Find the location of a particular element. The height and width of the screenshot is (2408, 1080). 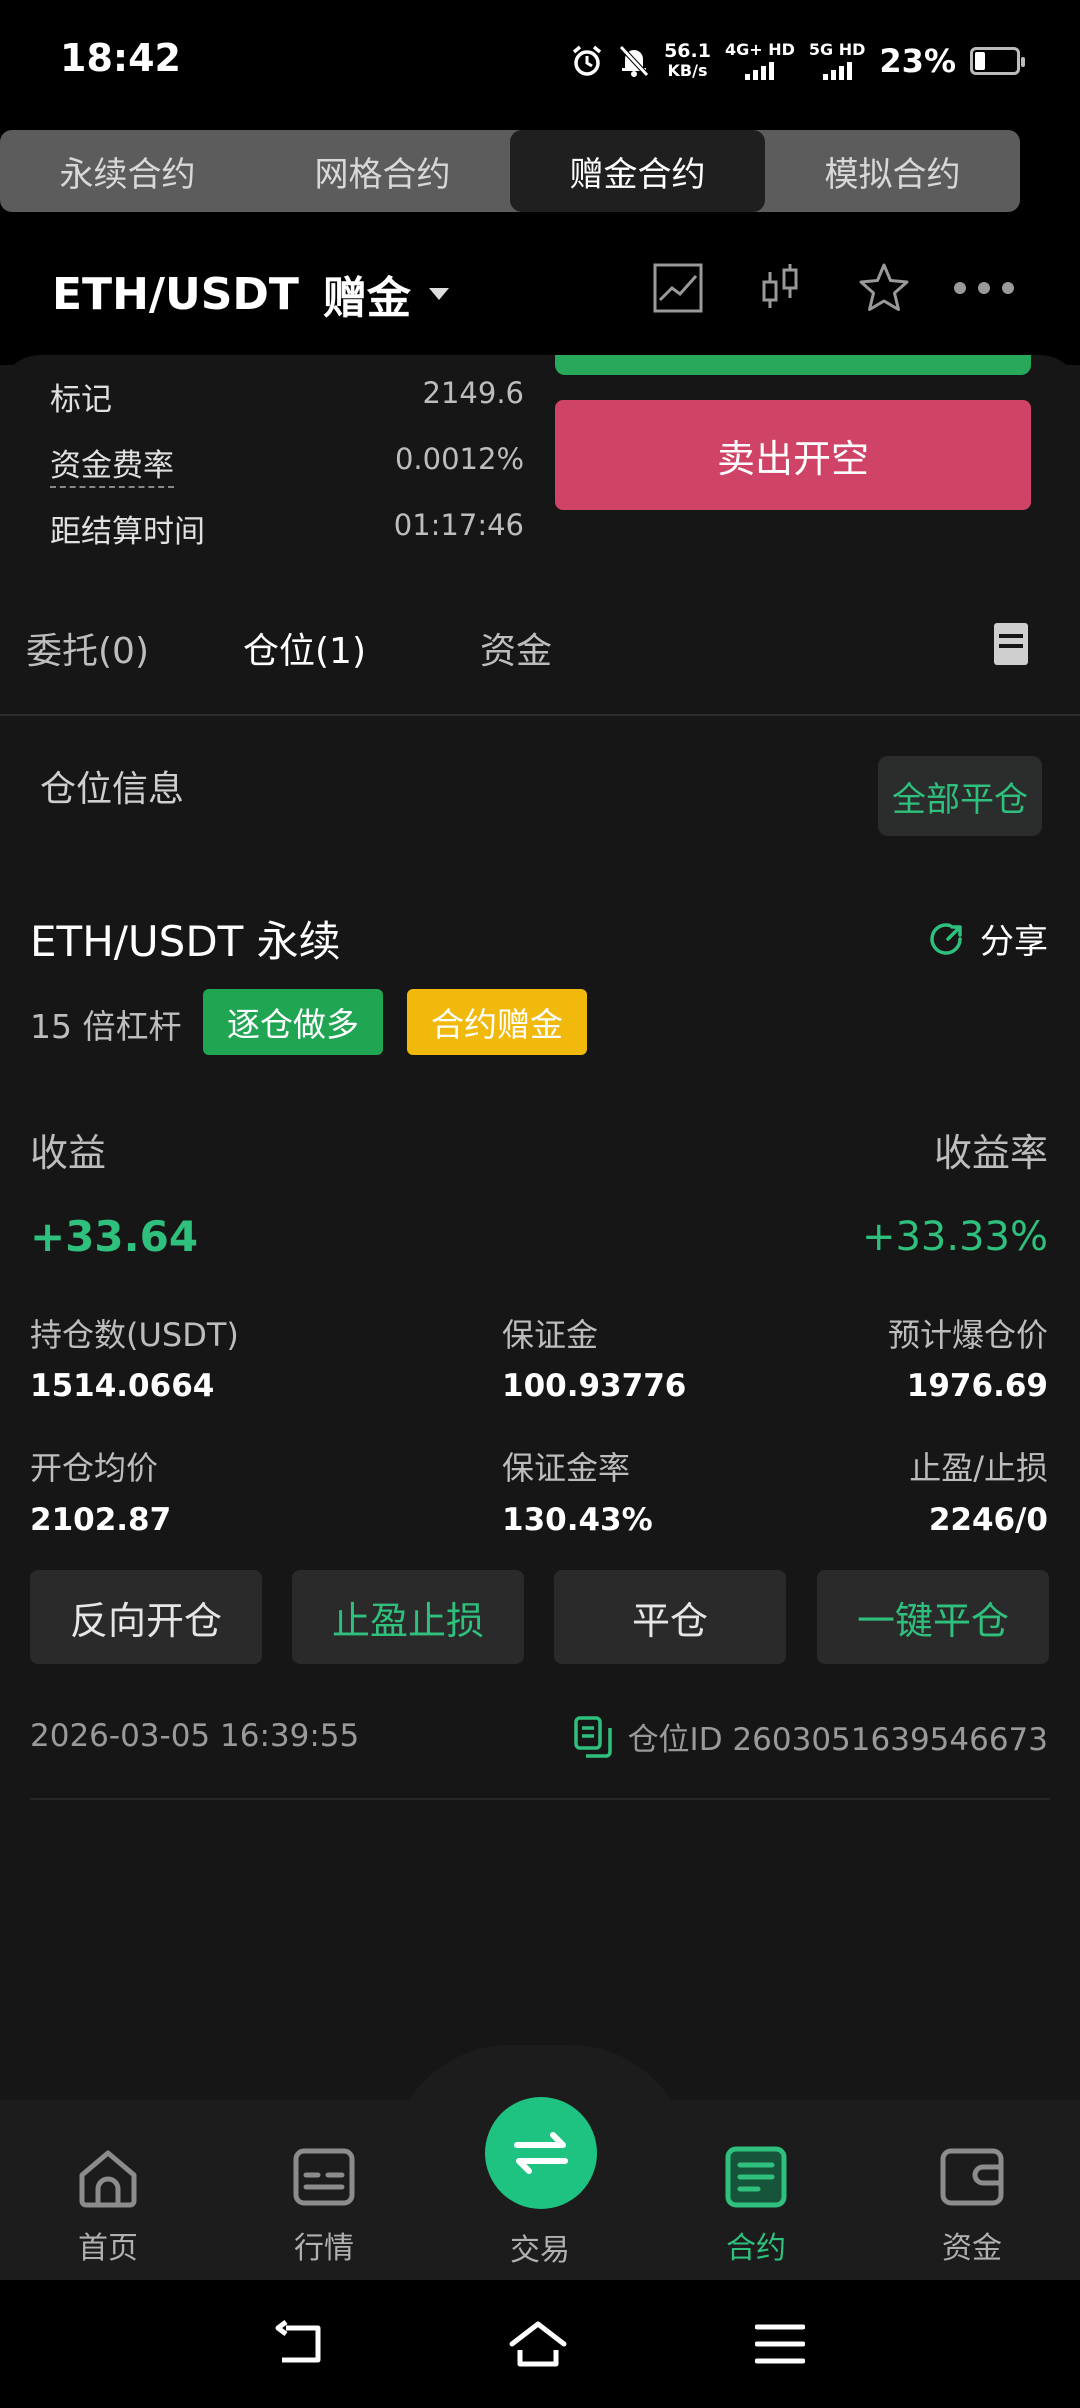

contract-type-tabs: 永续合约 网格合约 赠金合约 模拟合约 is located at coordinates (510, 171).